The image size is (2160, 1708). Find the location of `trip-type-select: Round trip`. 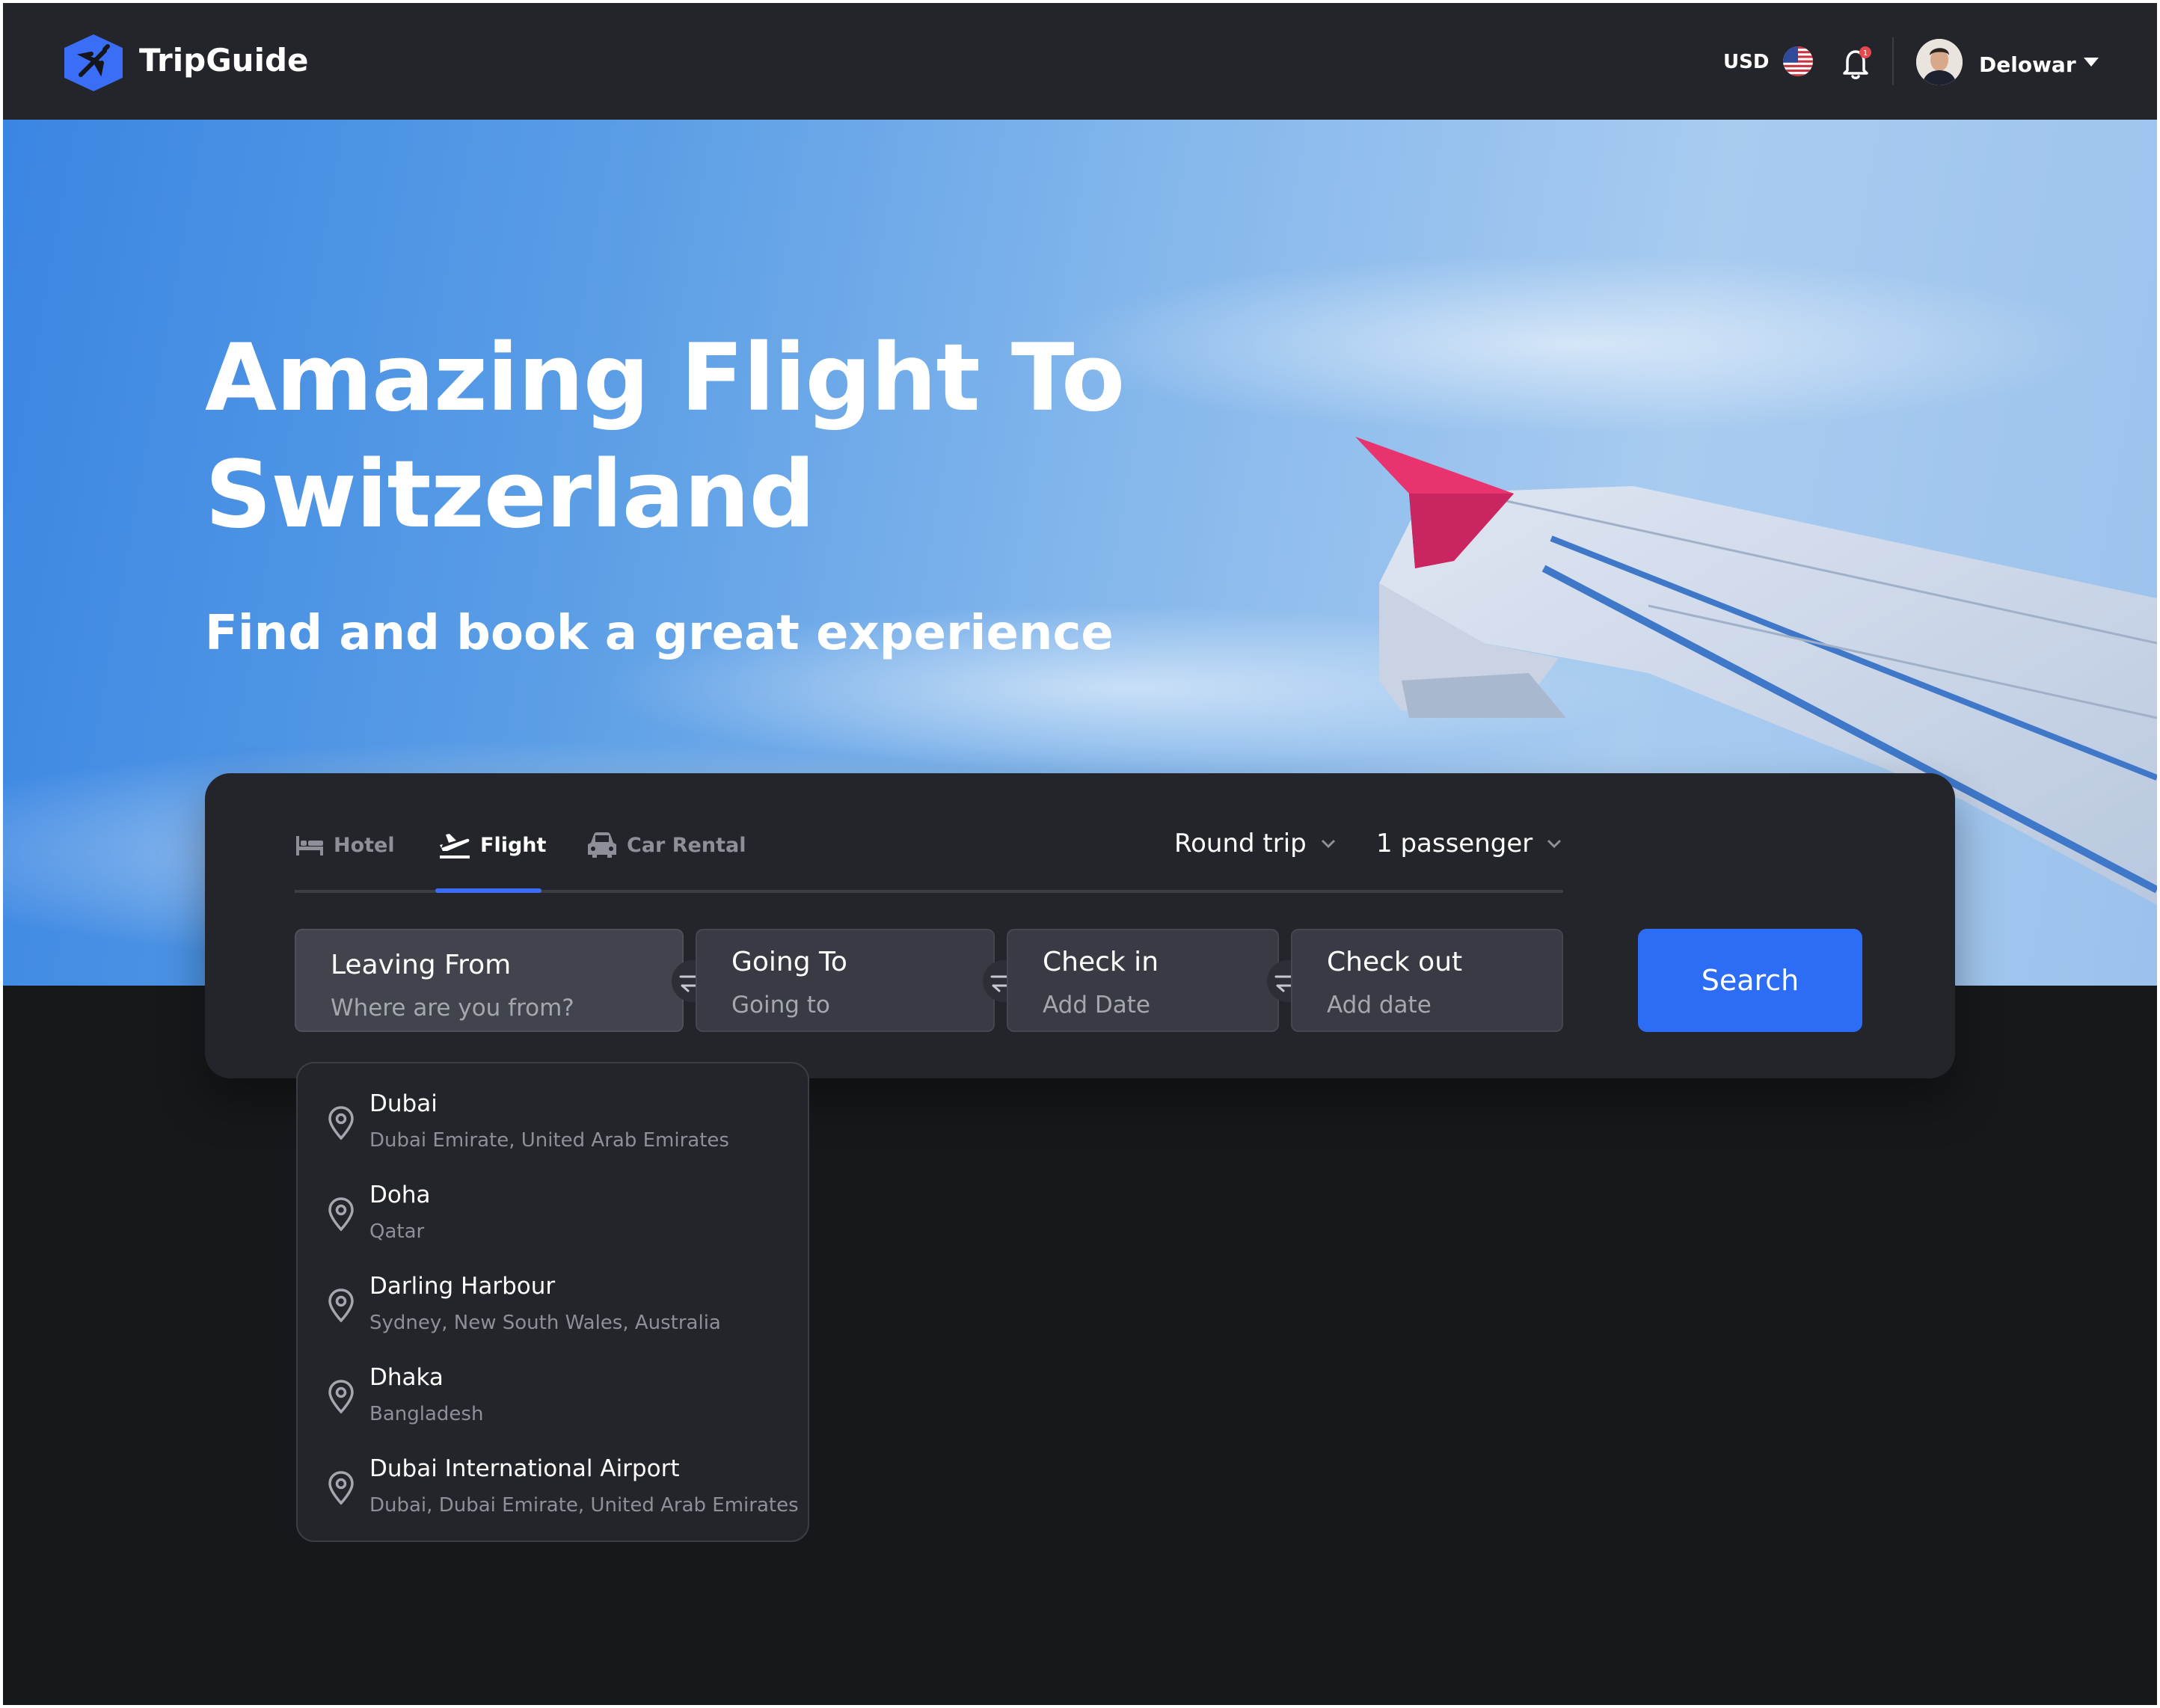

trip-type-select: Round trip is located at coordinates (1255, 843).